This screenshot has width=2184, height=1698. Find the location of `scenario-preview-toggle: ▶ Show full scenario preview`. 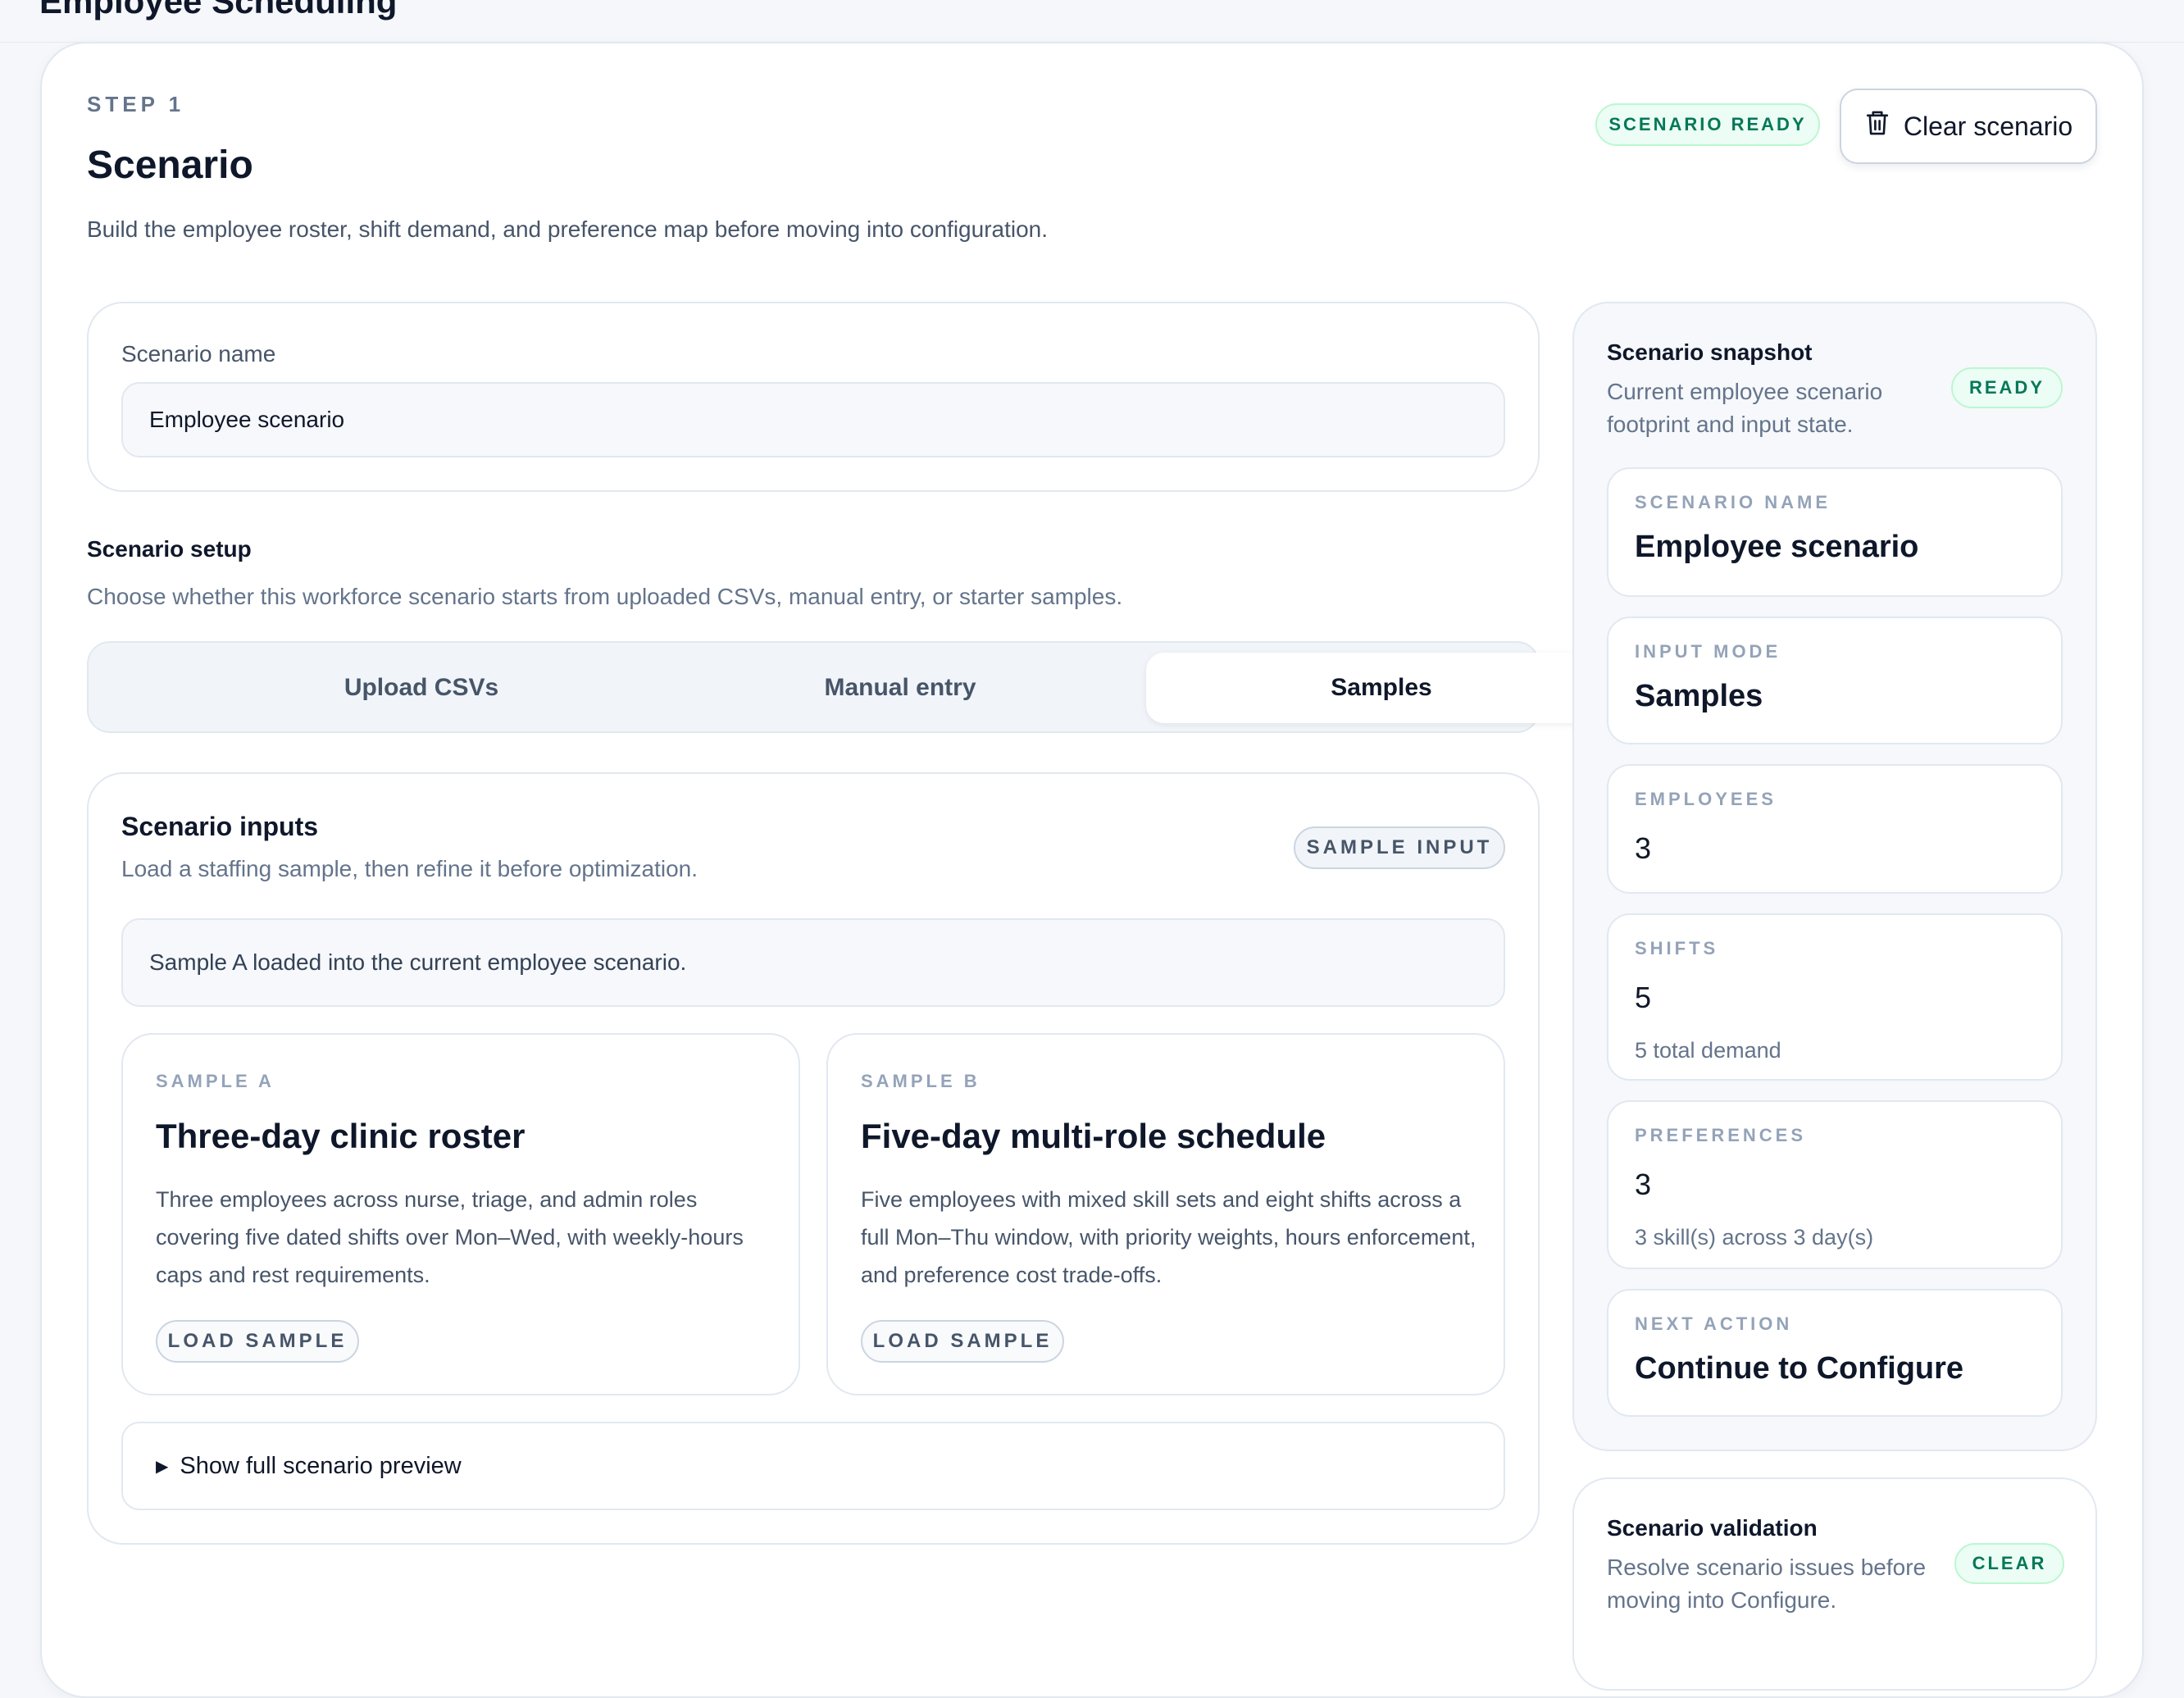

scenario-preview-toggle: ▶ Show full scenario preview is located at coordinates (813, 1466).